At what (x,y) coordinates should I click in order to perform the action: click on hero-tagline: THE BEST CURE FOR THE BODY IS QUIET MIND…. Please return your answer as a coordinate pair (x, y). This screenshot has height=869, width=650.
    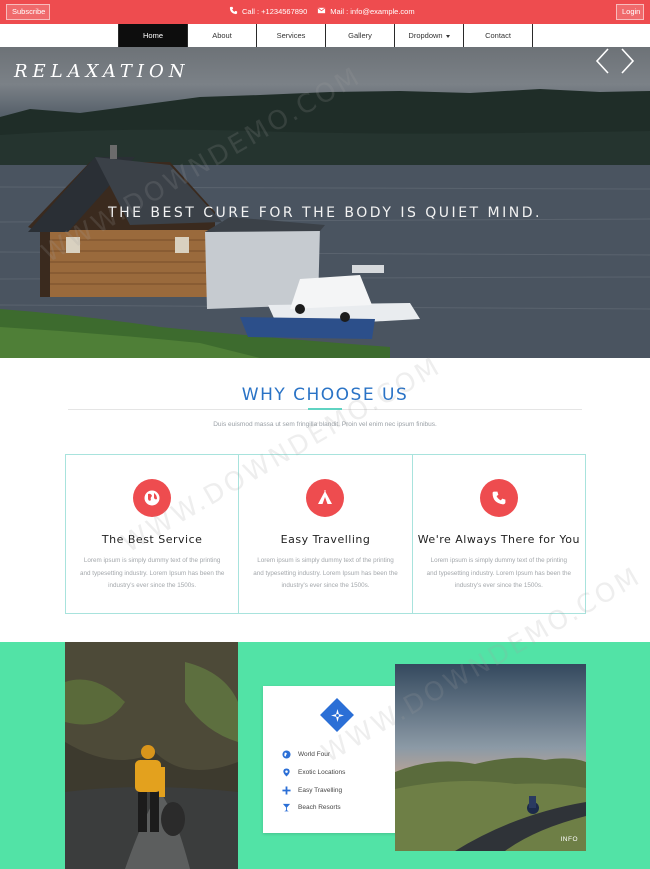
    Looking at the image, I should click on (325, 213).